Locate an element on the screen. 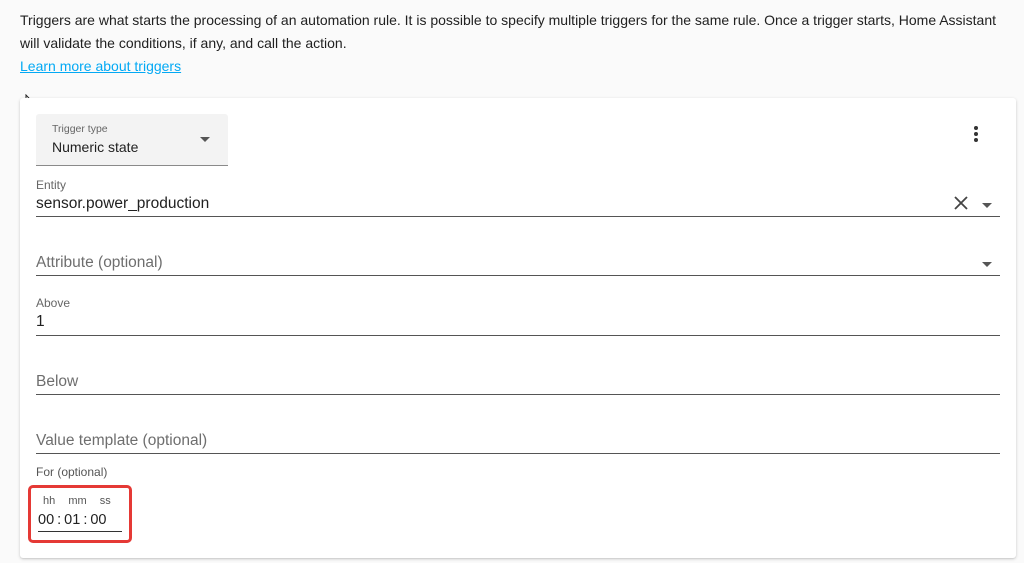 This screenshot has width=1024, height=563. below-placeholder: Below is located at coordinates (57, 381).